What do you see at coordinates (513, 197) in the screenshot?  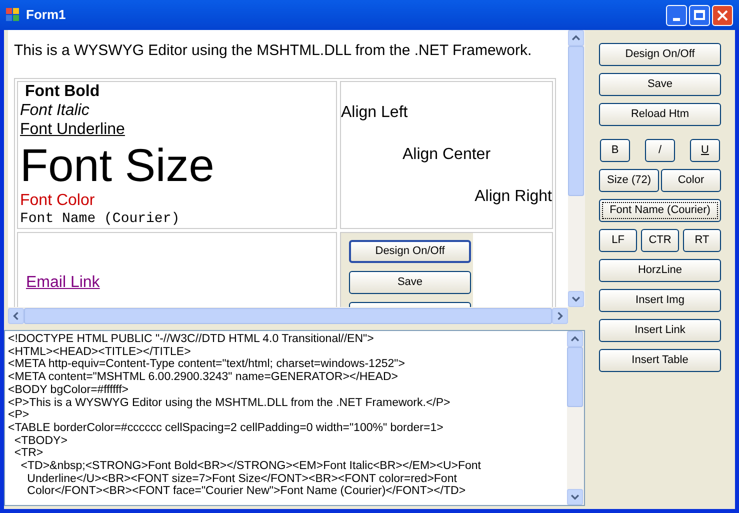 I see `aligned-text: Align Right` at bounding box center [513, 197].